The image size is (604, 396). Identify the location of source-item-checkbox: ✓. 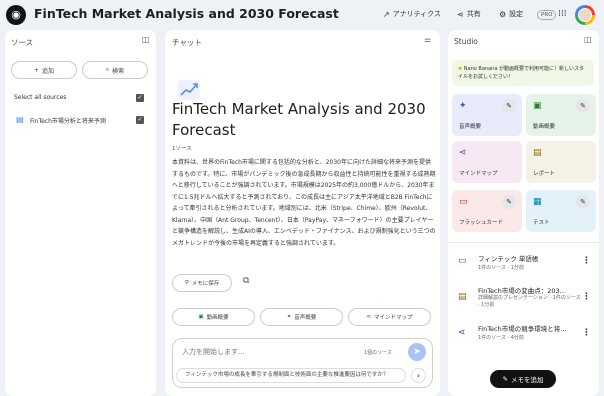
(140, 120).